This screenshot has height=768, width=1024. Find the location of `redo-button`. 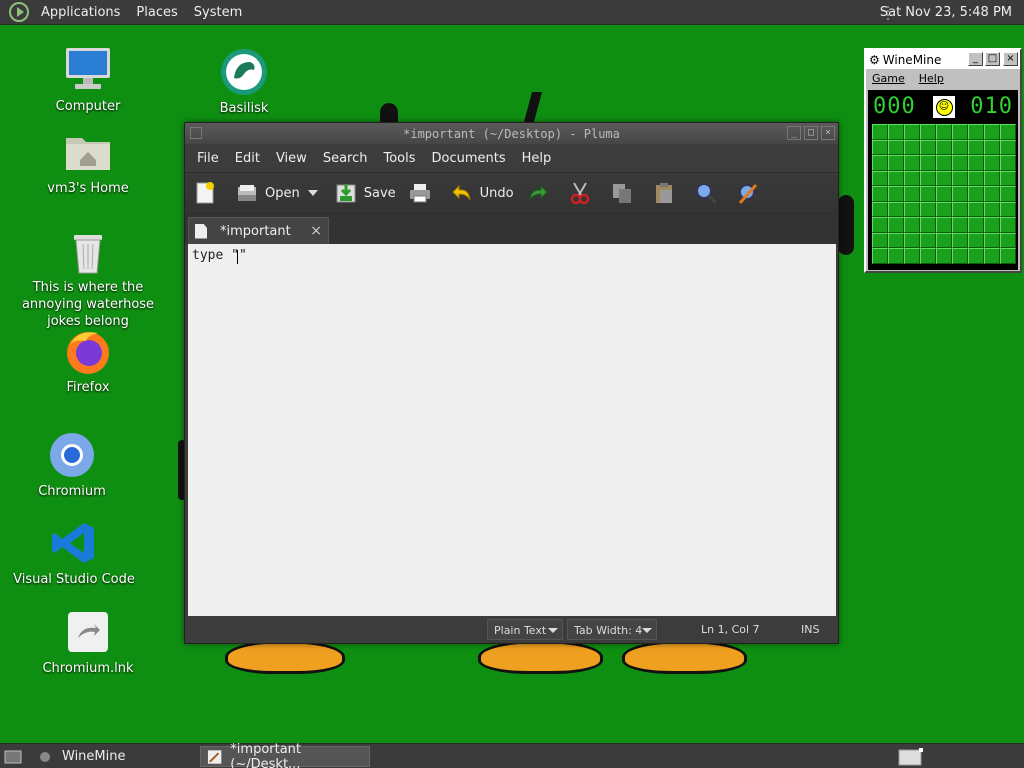

redo-button is located at coordinates (541, 193).